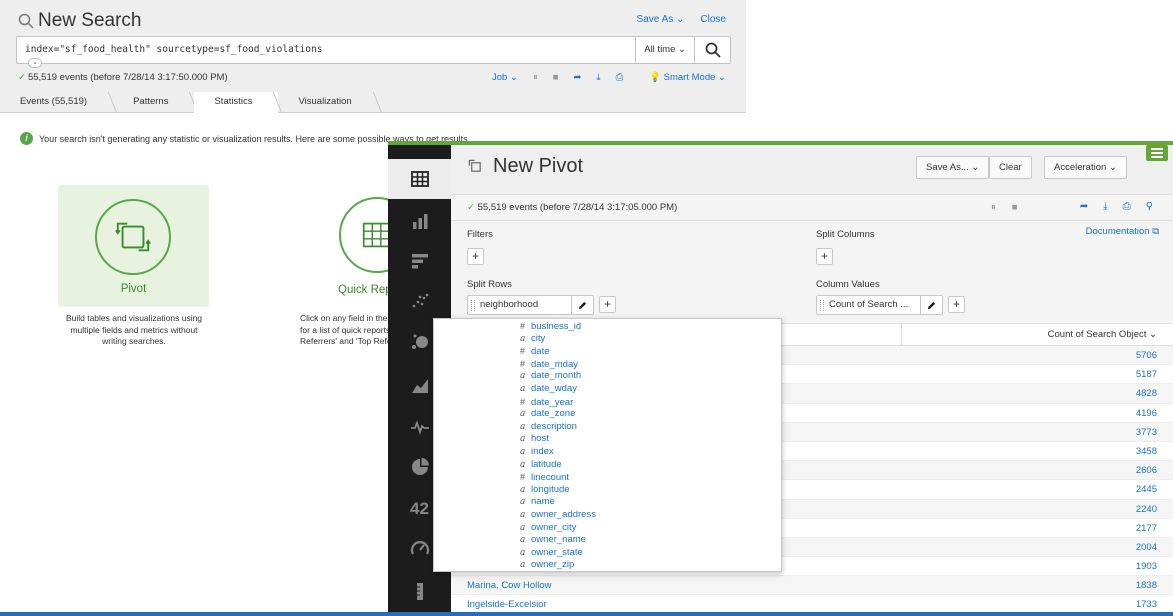 This screenshot has height=616, width=1173. I want to click on row-count: 2004, so click(1146, 547).